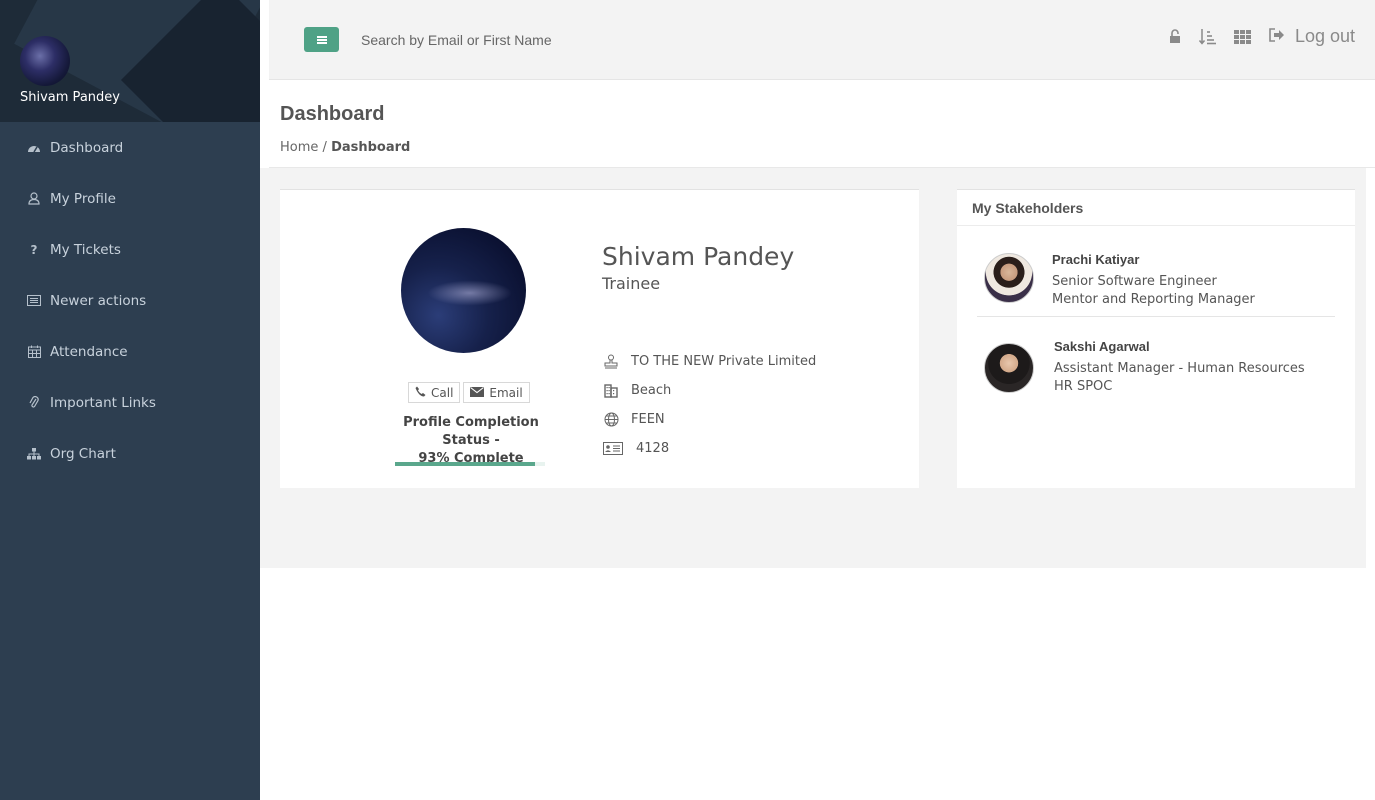 Image resolution: width=1375 pixels, height=800 pixels. Describe the element at coordinates (1096, 259) in the screenshot. I see `stakeholder-name: Prachi Katiyar` at that location.